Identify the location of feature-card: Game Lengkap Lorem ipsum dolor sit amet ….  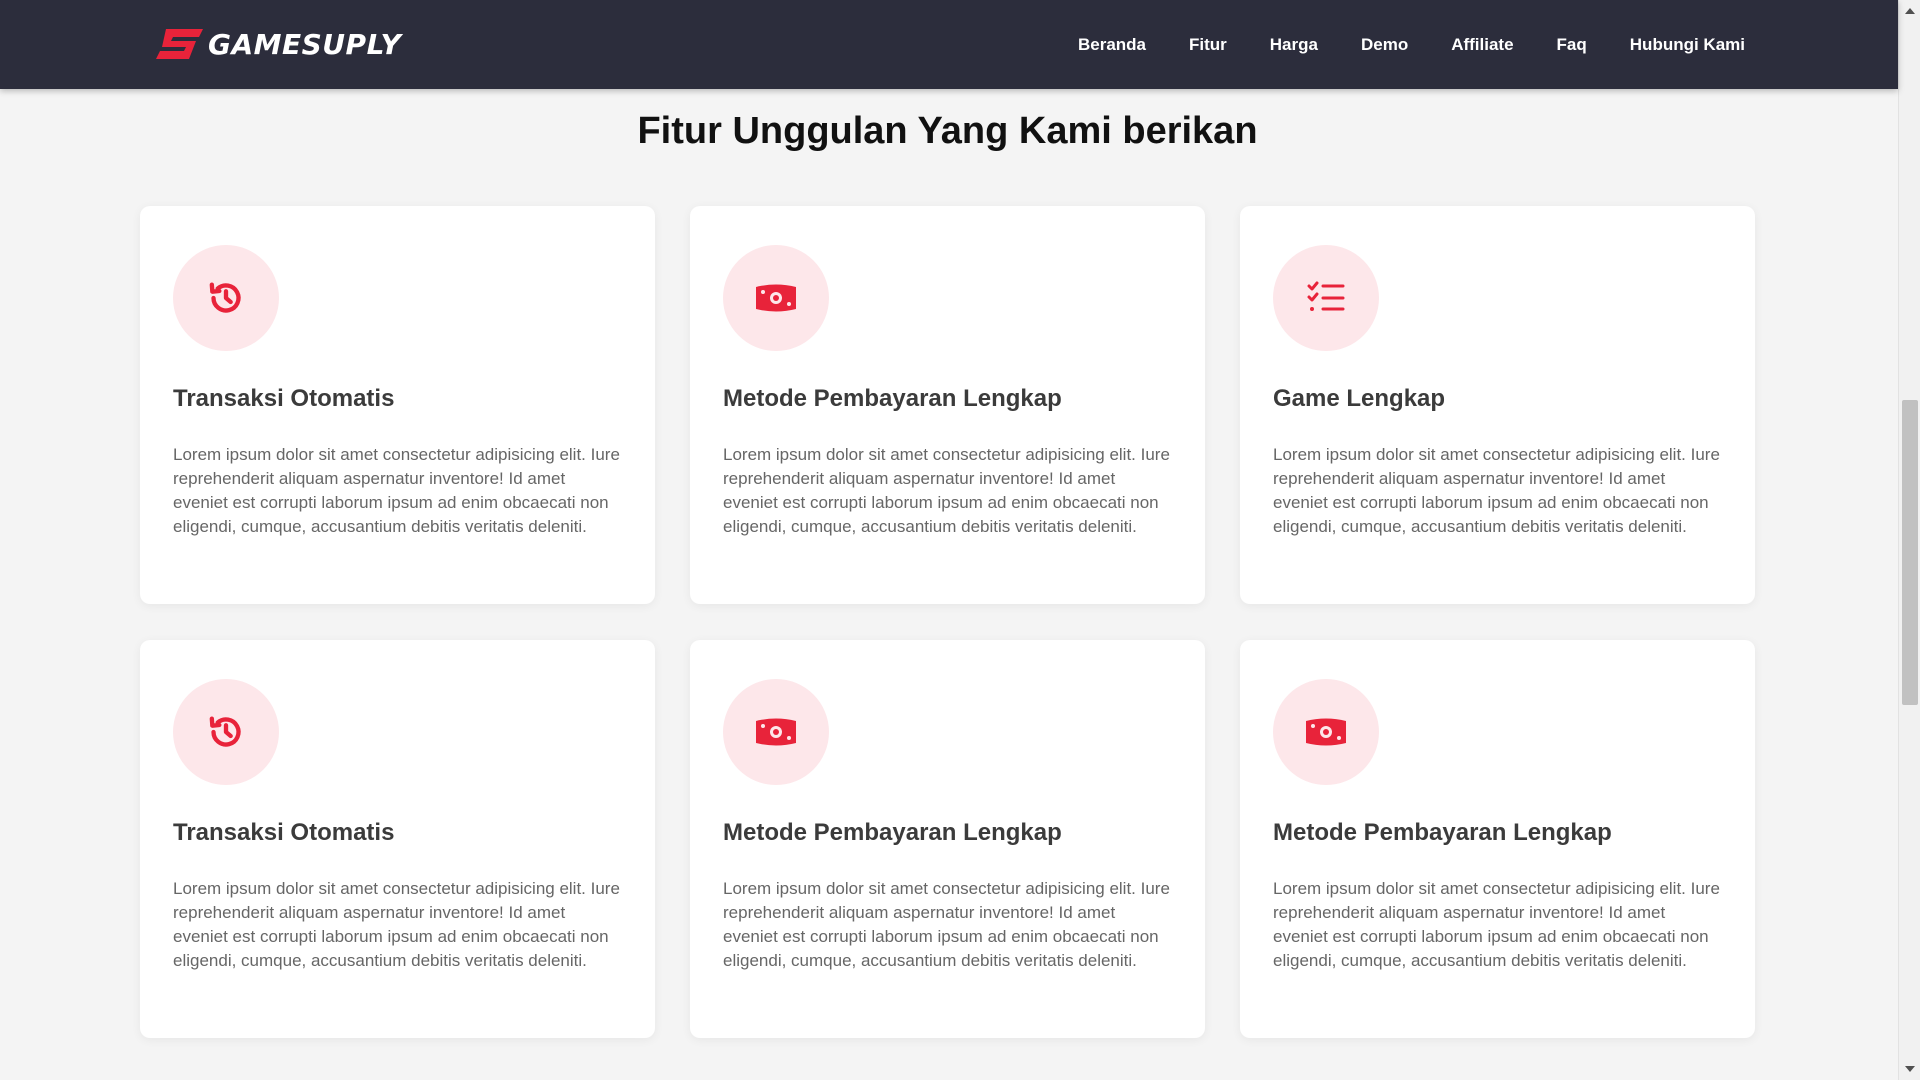
(1497, 405).